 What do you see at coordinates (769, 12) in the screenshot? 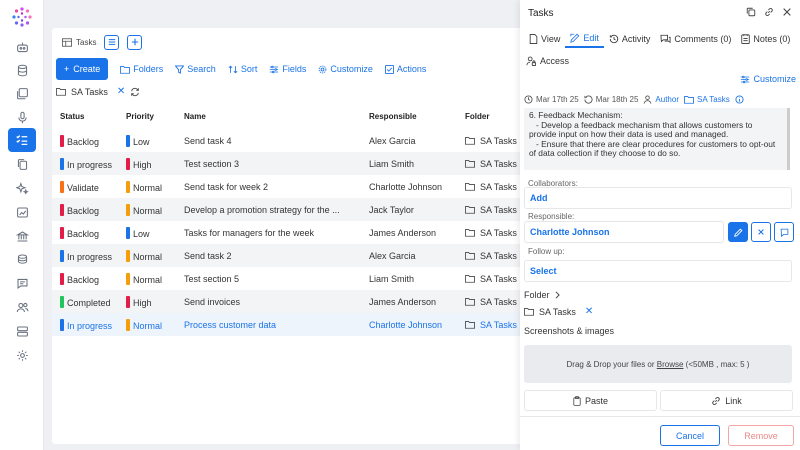
I see `link-icon` at bounding box center [769, 12].